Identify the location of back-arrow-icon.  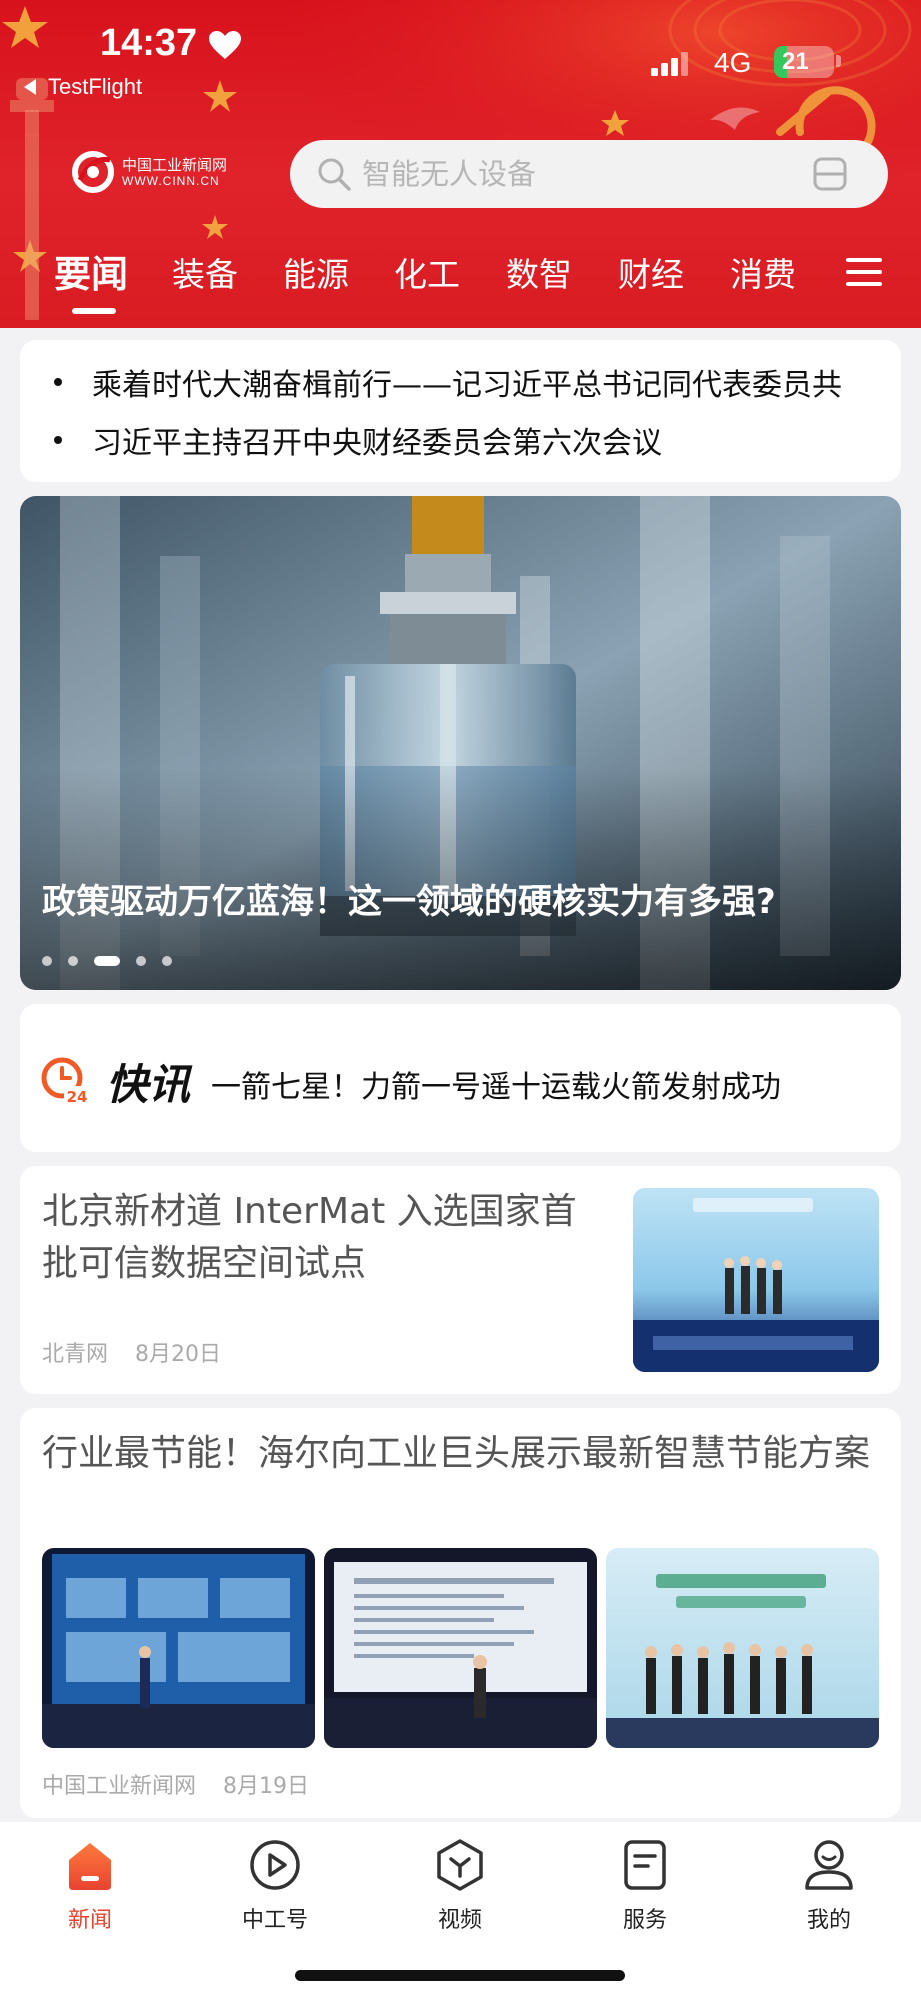
(30, 87).